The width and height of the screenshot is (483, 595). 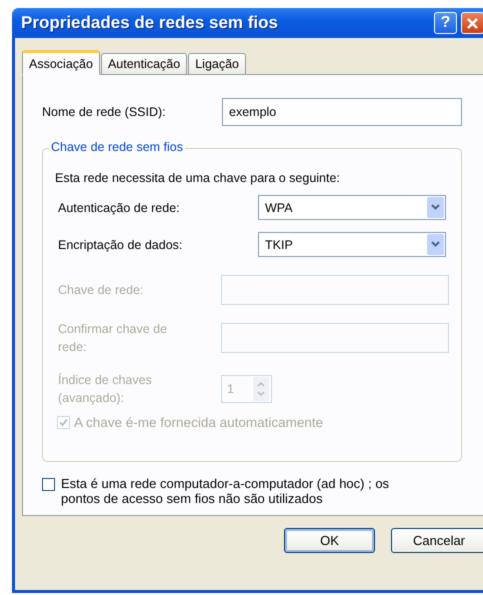 I want to click on field-label: Índice de chaves (avançado):, so click(x=105, y=389).